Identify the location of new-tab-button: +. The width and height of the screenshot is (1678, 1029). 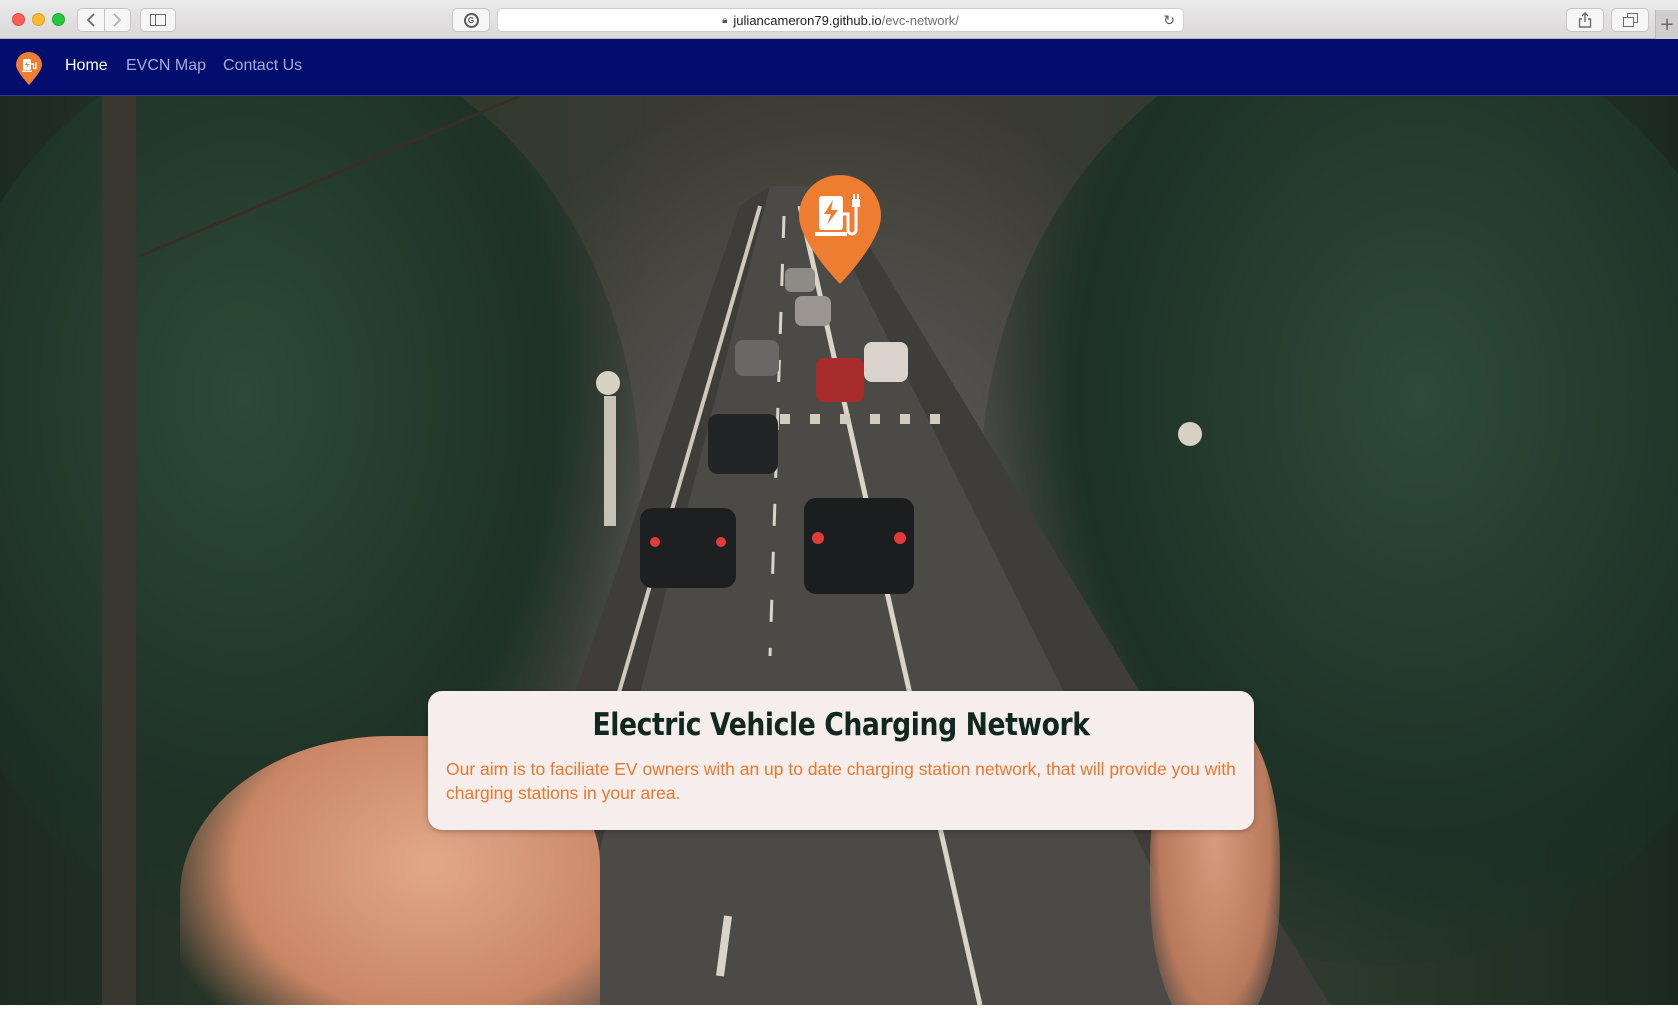
(1666, 24).